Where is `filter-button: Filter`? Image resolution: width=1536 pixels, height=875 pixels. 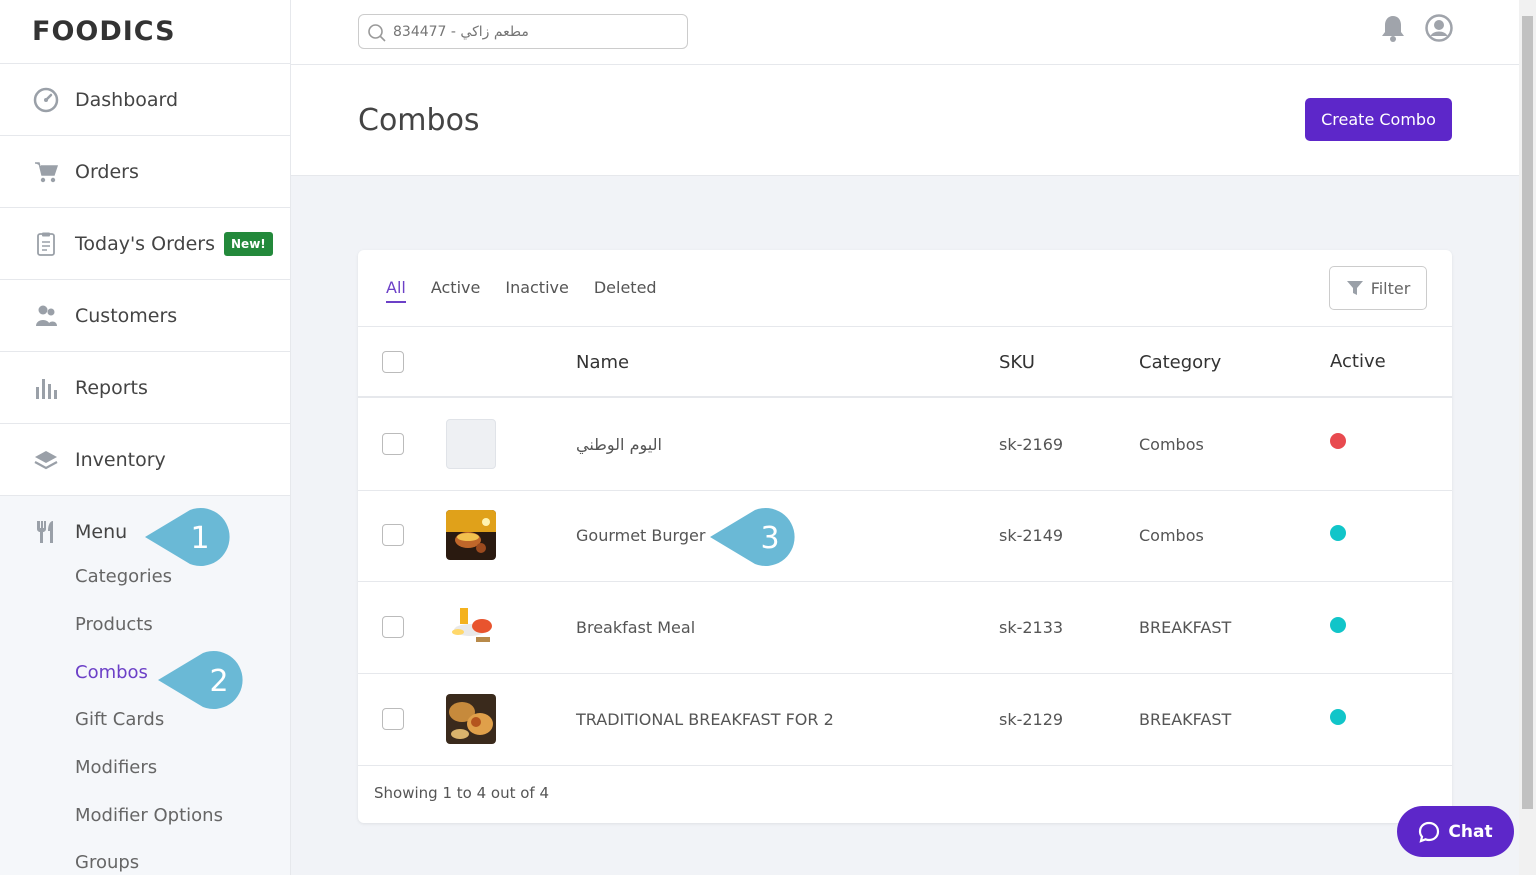
filter-button: Filter is located at coordinates (1378, 288).